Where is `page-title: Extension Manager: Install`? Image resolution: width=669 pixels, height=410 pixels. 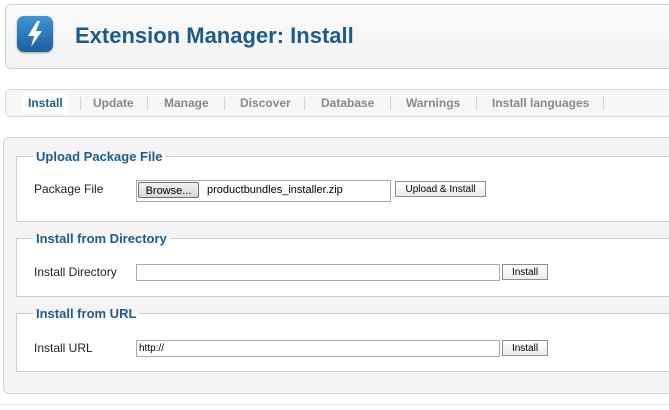 page-title: Extension Manager: Install is located at coordinates (214, 35).